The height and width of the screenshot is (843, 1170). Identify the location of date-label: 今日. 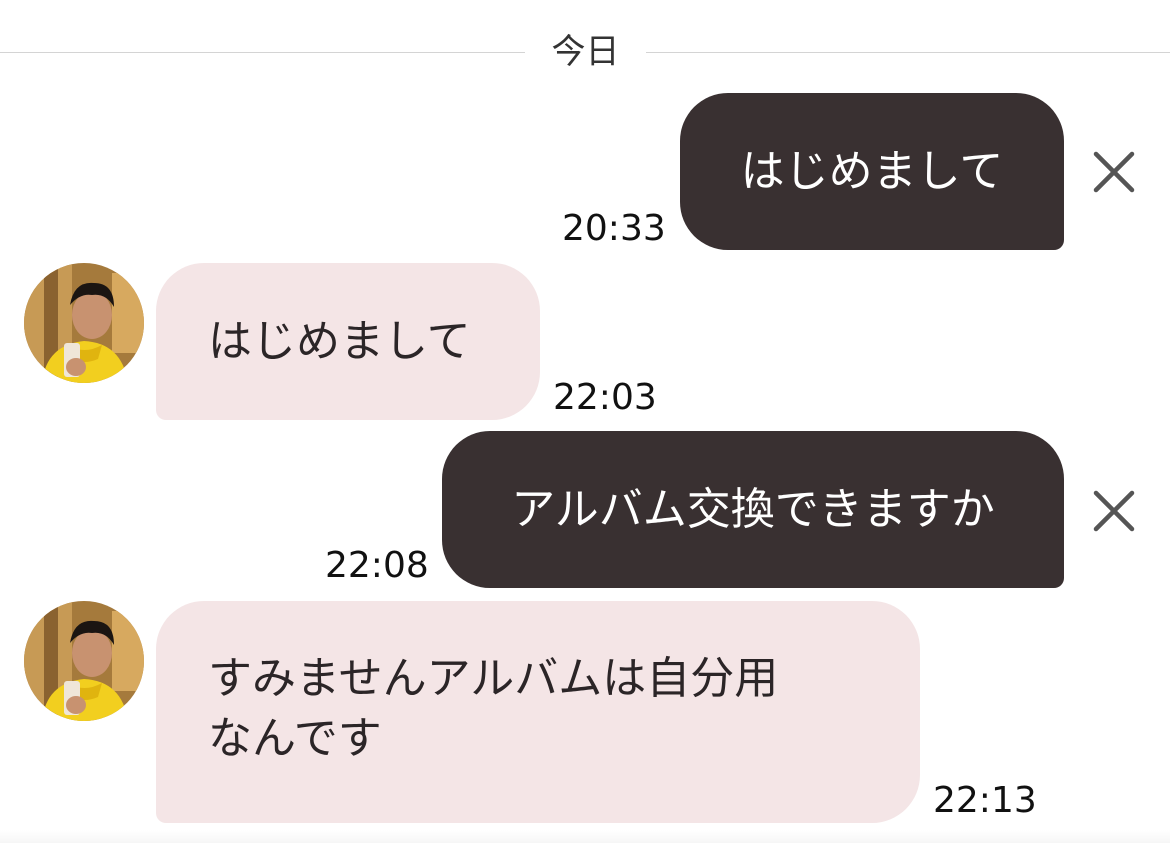
(585, 52).